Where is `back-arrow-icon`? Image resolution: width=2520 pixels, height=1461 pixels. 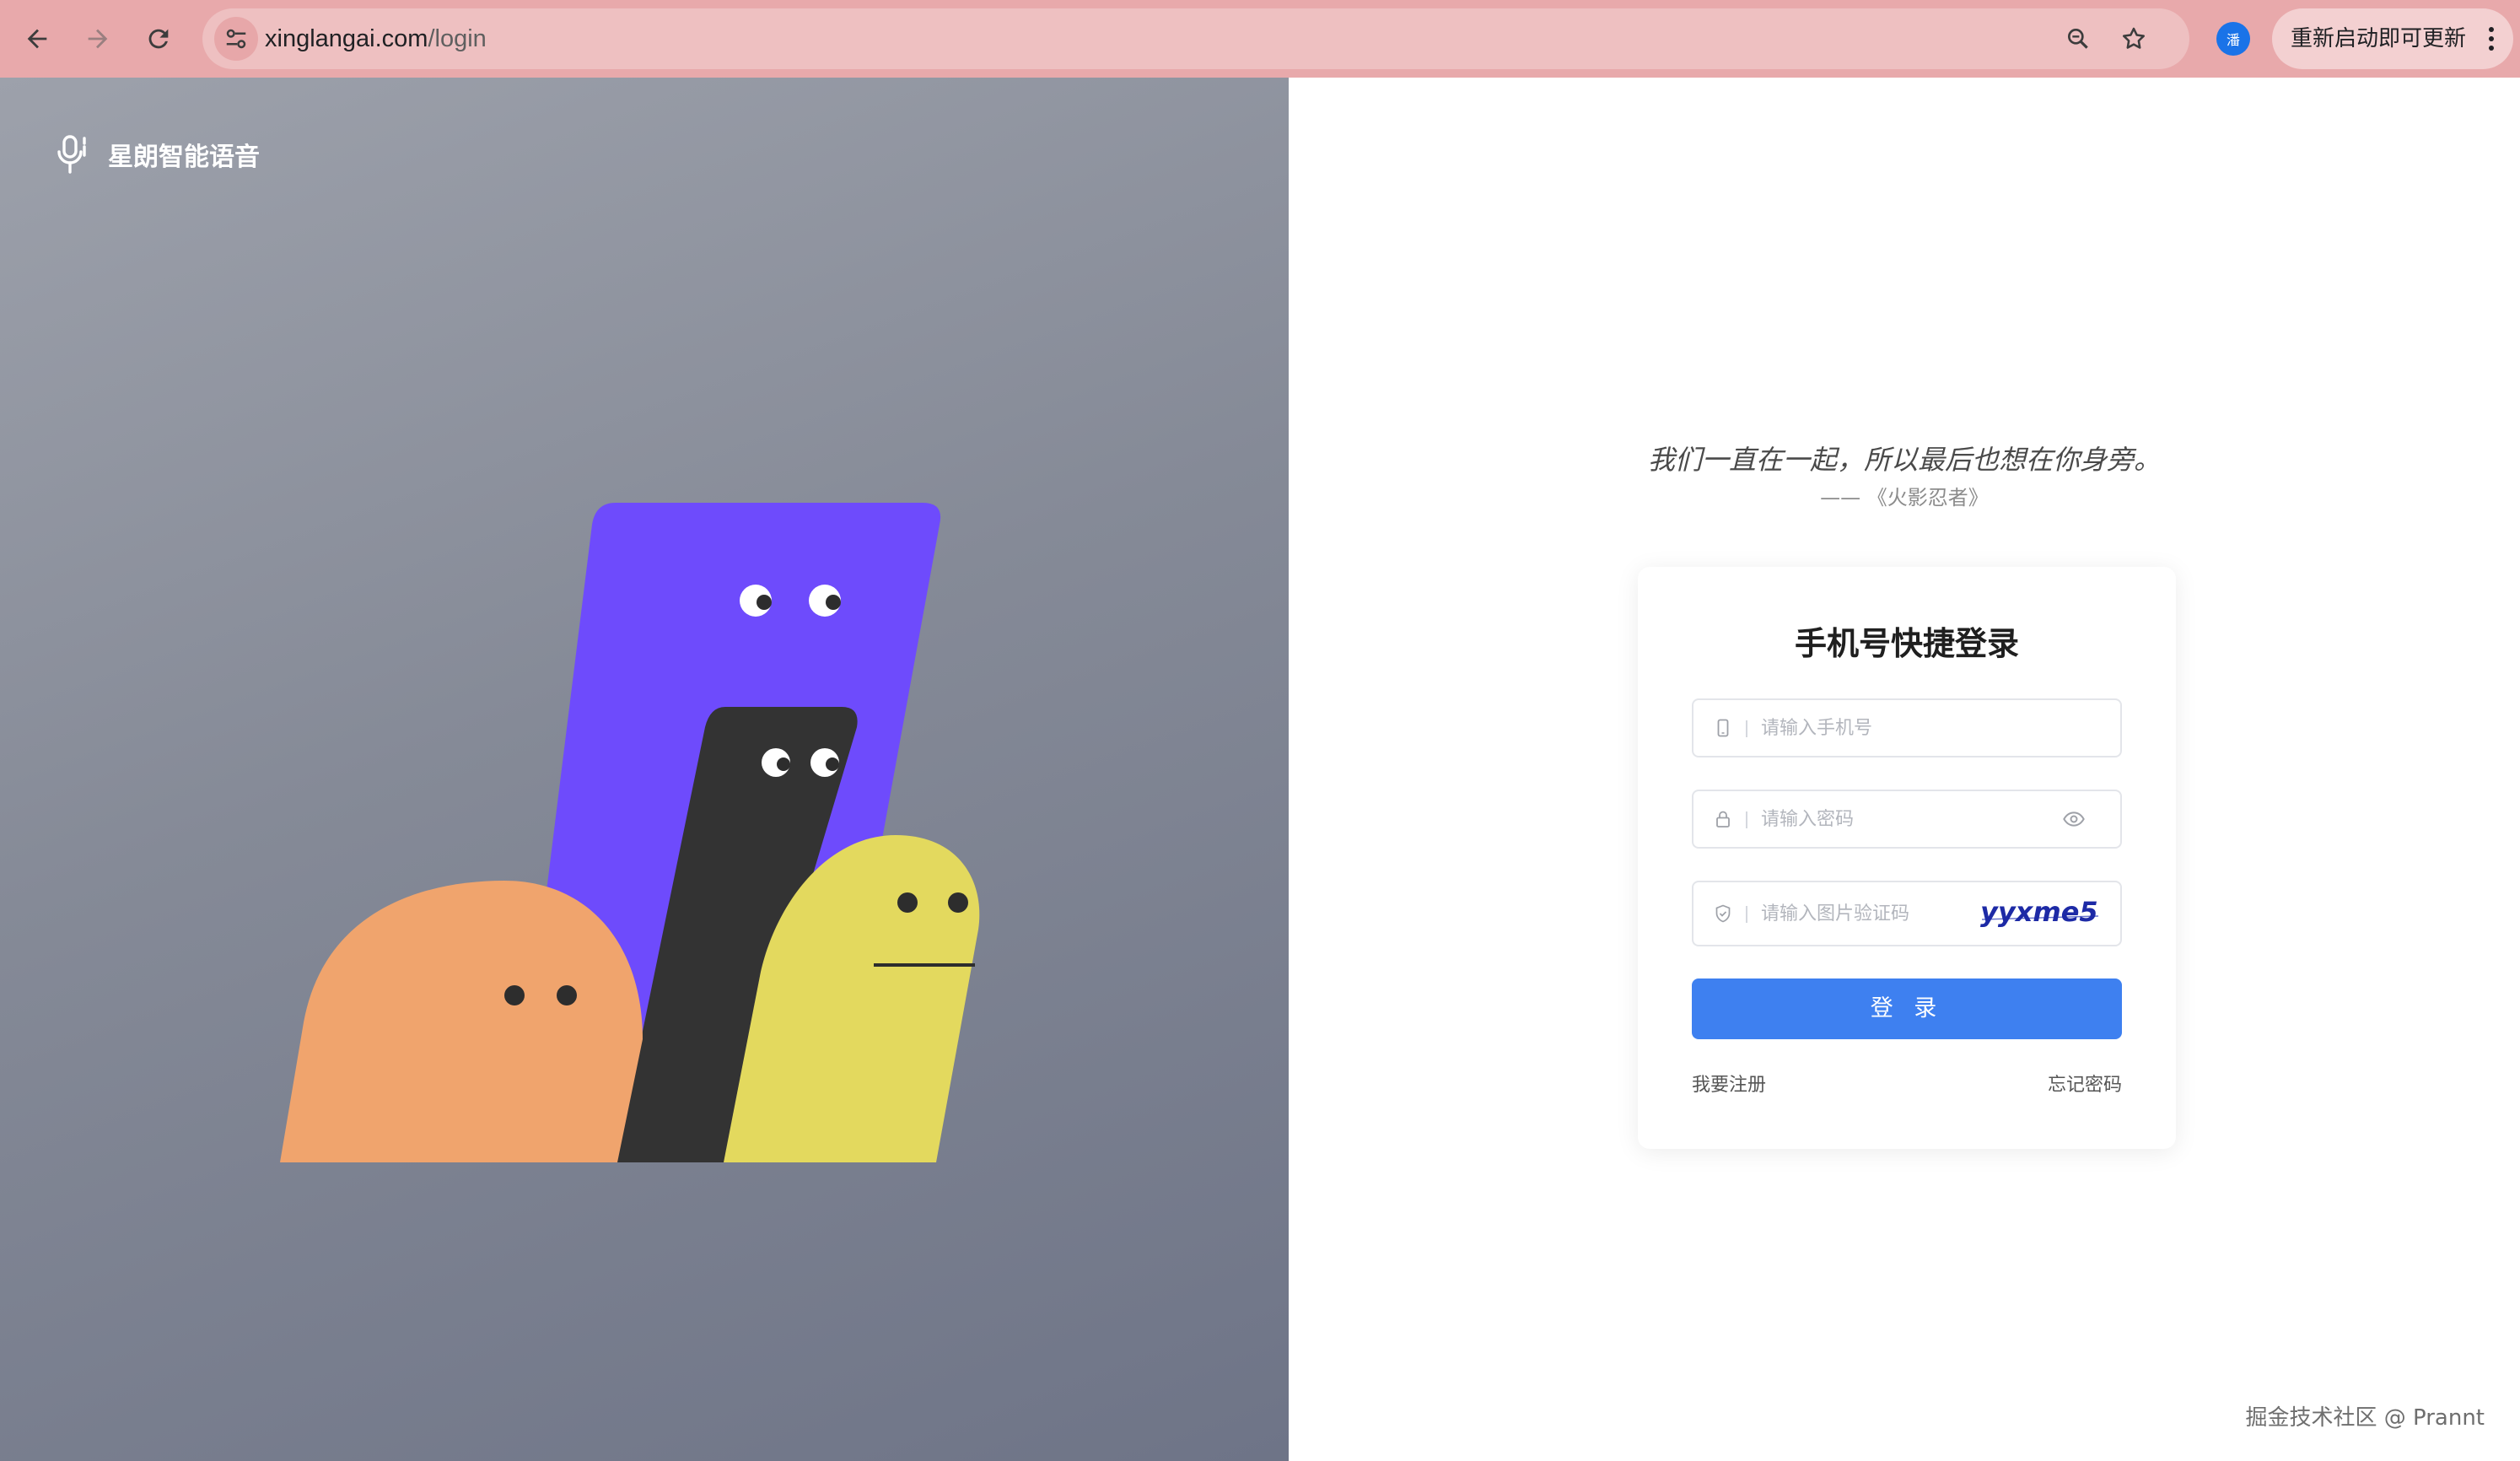 back-arrow-icon is located at coordinates (37, 38).